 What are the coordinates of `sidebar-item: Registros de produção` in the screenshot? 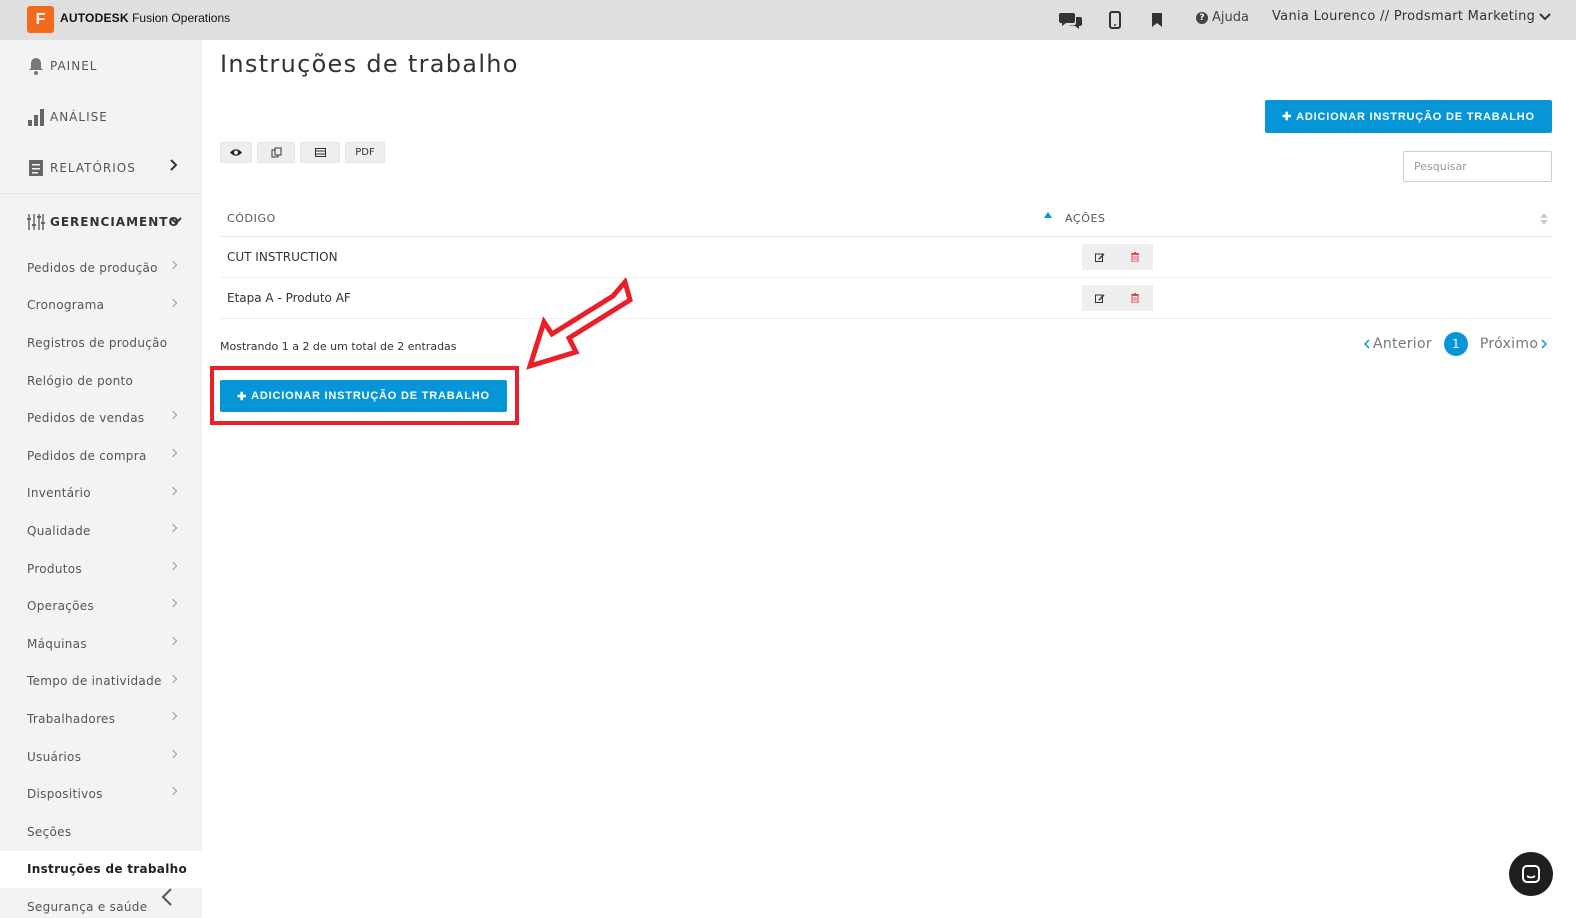 It's located at (101, 343).